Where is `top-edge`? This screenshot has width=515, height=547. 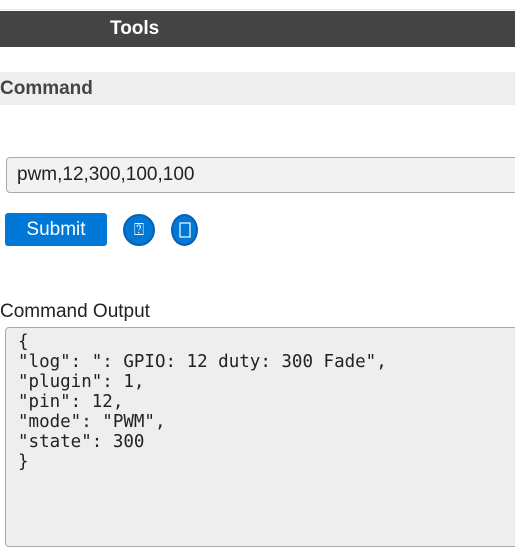 top-edge is located at coordinates (257, 5).